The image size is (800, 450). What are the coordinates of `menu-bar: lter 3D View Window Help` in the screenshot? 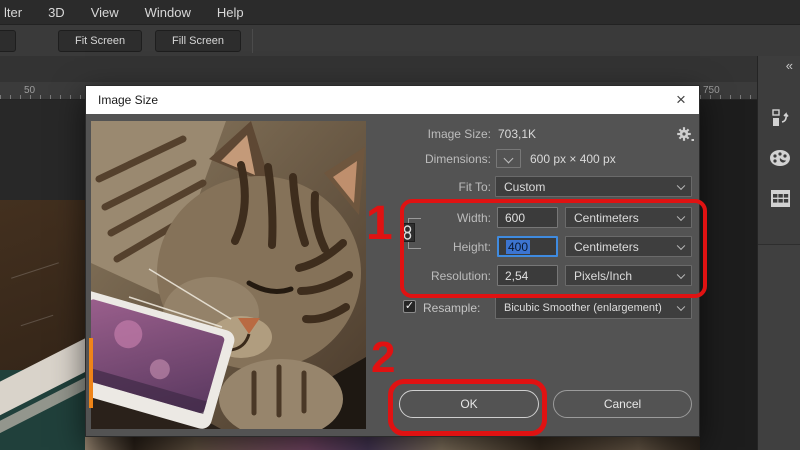 It's located at (400, 12).